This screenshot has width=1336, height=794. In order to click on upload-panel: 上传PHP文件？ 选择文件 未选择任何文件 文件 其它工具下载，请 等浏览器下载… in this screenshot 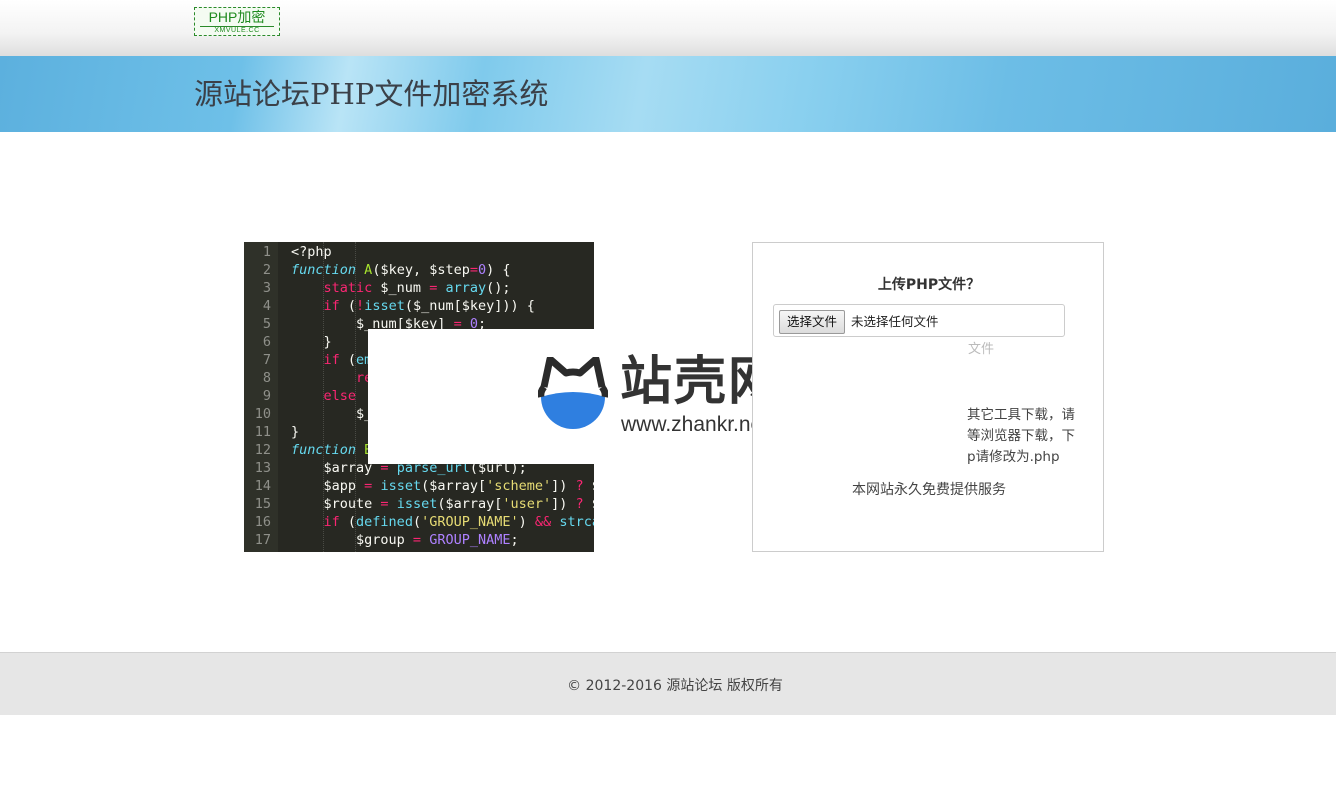, I will do `click(928, 397)`.